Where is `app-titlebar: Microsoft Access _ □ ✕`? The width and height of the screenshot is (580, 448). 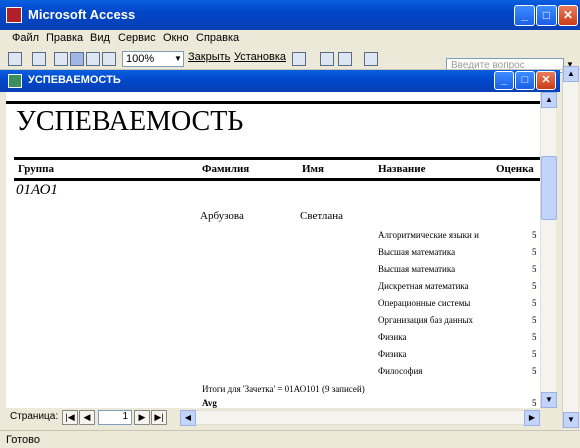 app-titlebar: Microsoft Access _ □ ✕ is located at coordinates (290, 15).